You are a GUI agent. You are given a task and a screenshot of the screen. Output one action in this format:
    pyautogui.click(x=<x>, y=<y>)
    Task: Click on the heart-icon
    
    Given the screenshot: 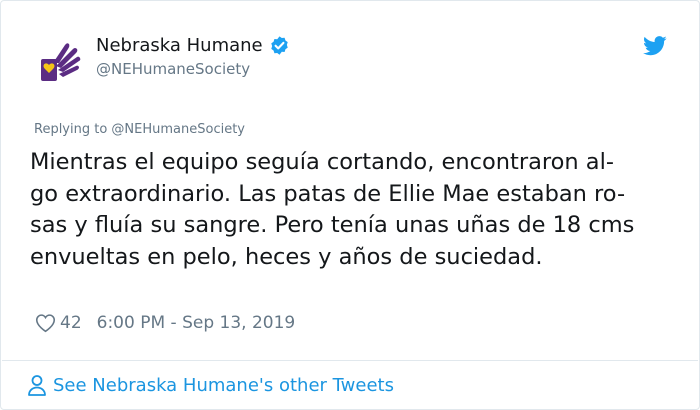 What is the action you would take?
    pyautogui.click(x=45, y=323)
    